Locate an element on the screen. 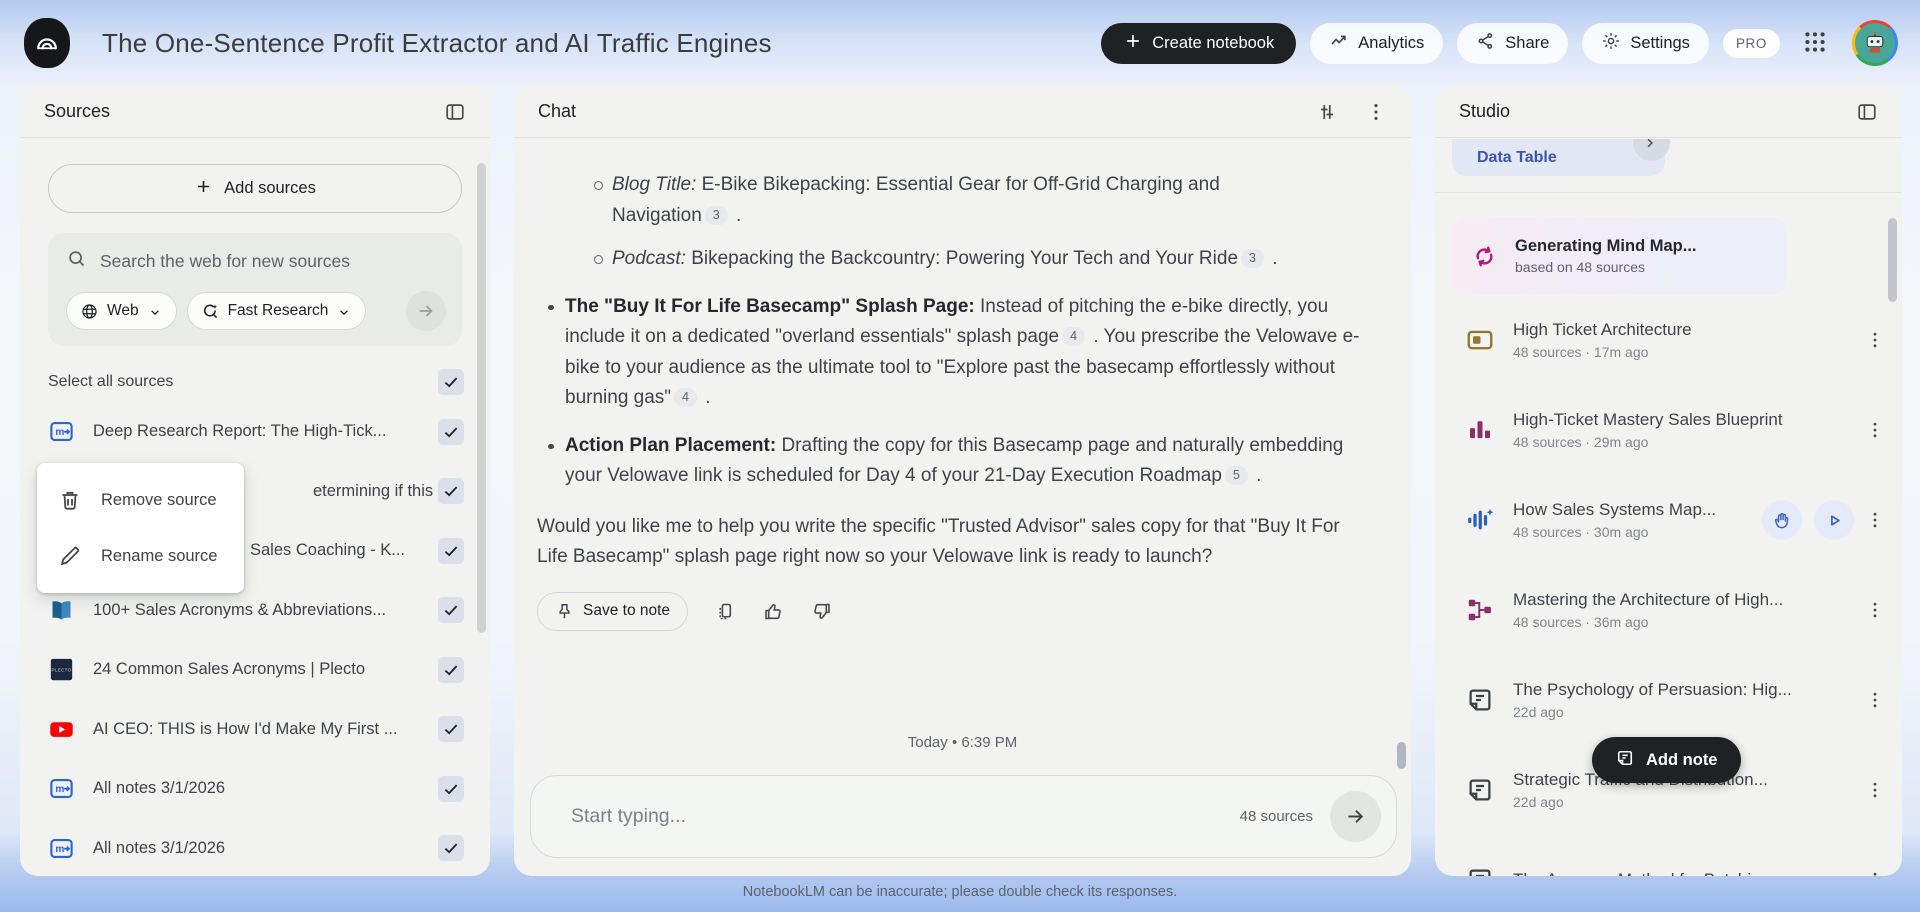 This screenshot has width=1920, height=912. source-row: PLECTO 24 Common Sales Acronyms | Plecto is located at coordinates (256, 670).